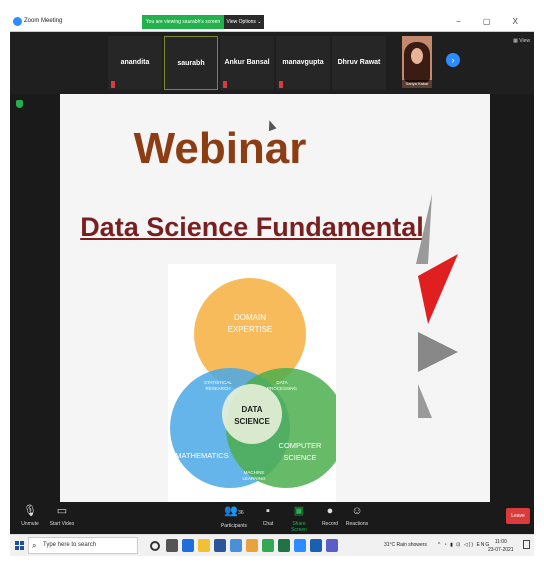  I want to click on participant-name: Sanya Kakar, so click(417, 84).